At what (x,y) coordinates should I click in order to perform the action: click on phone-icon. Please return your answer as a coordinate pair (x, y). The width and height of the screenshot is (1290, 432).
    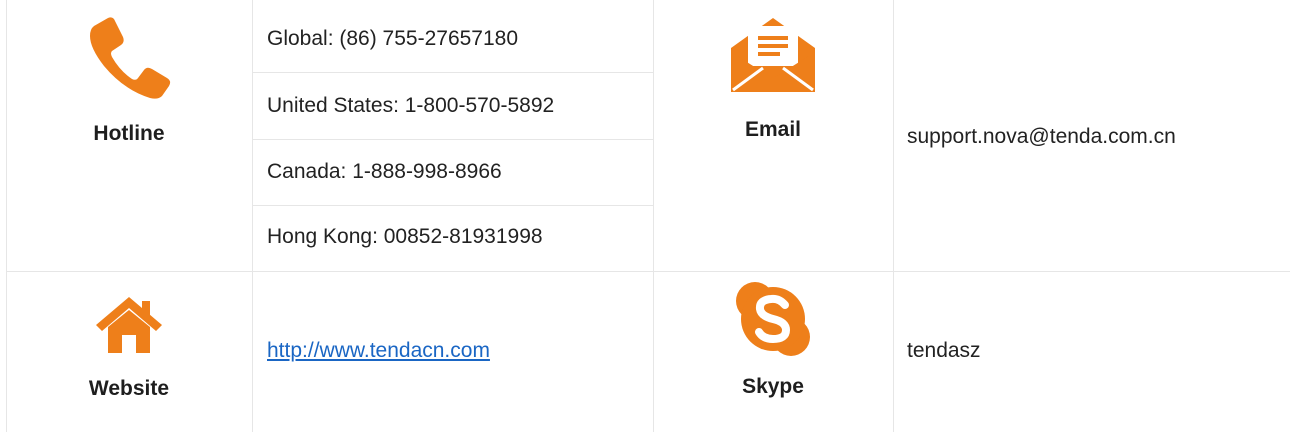
    Looking at the image, I should click on (129, 58).